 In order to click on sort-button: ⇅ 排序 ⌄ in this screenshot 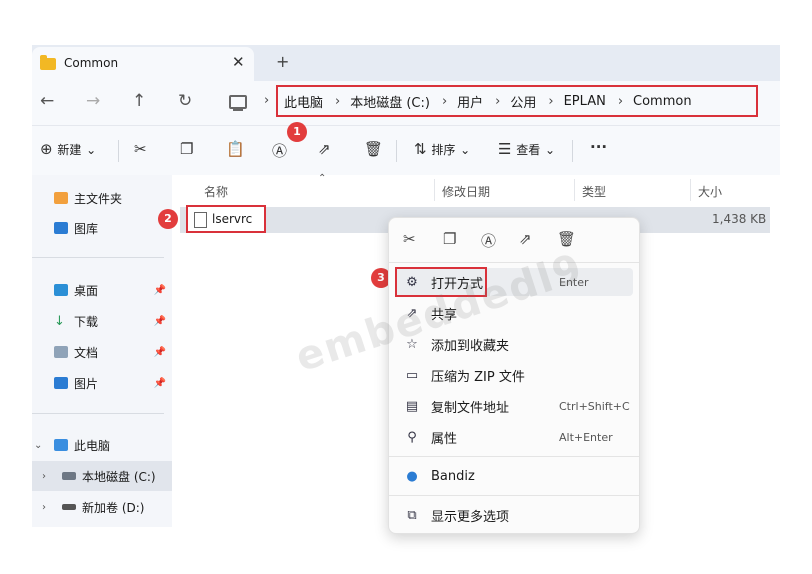, I will do `click(442, 149)`.